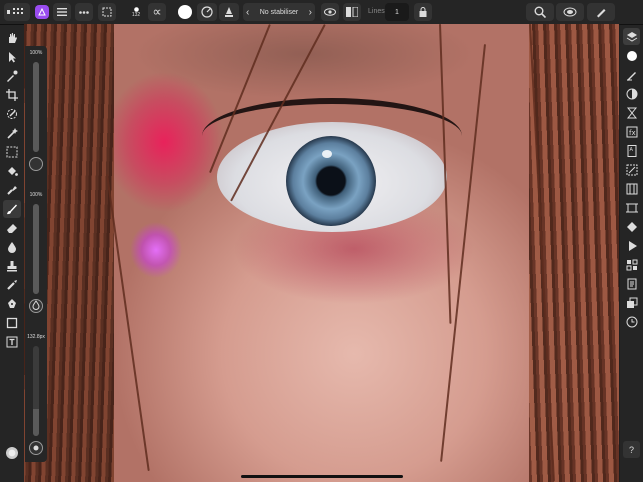 Image resolution: width=643 pixels, height=482 pixels. What do you see at coordinates (631, 55) in the screenshot?
I see `color-studio-button` at bounding box center [631, 55].